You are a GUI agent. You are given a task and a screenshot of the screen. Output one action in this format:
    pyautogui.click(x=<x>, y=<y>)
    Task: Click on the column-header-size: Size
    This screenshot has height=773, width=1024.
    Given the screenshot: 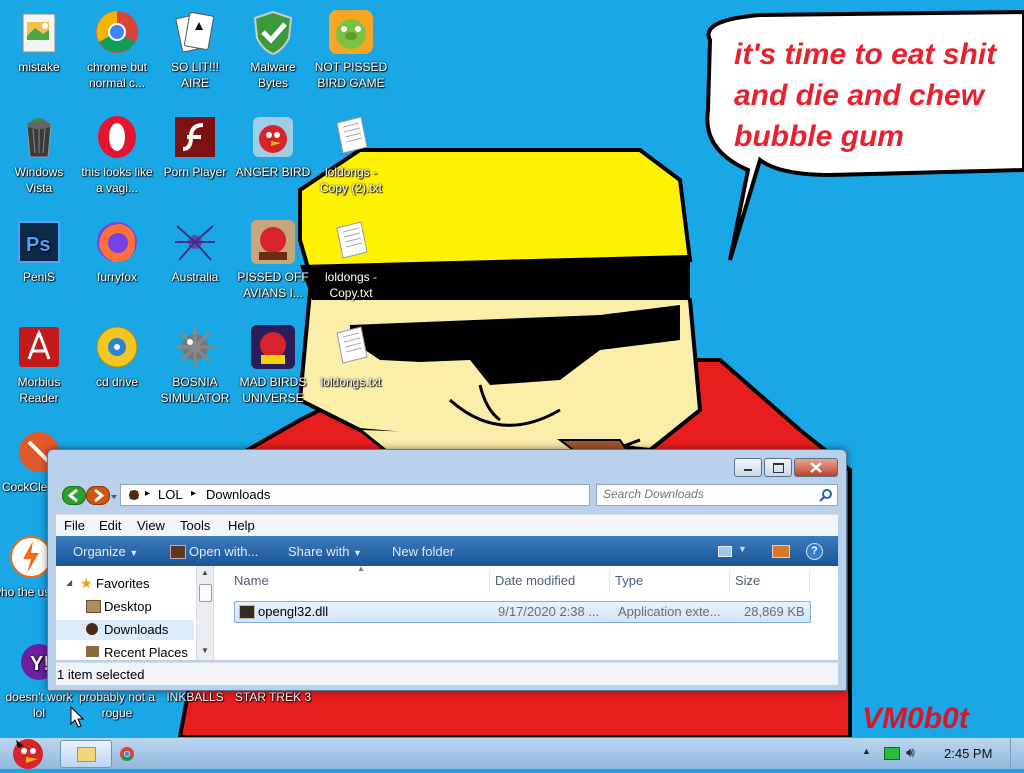 What is the action you would take?
    pyautogui.click(x=747, y=580)
    